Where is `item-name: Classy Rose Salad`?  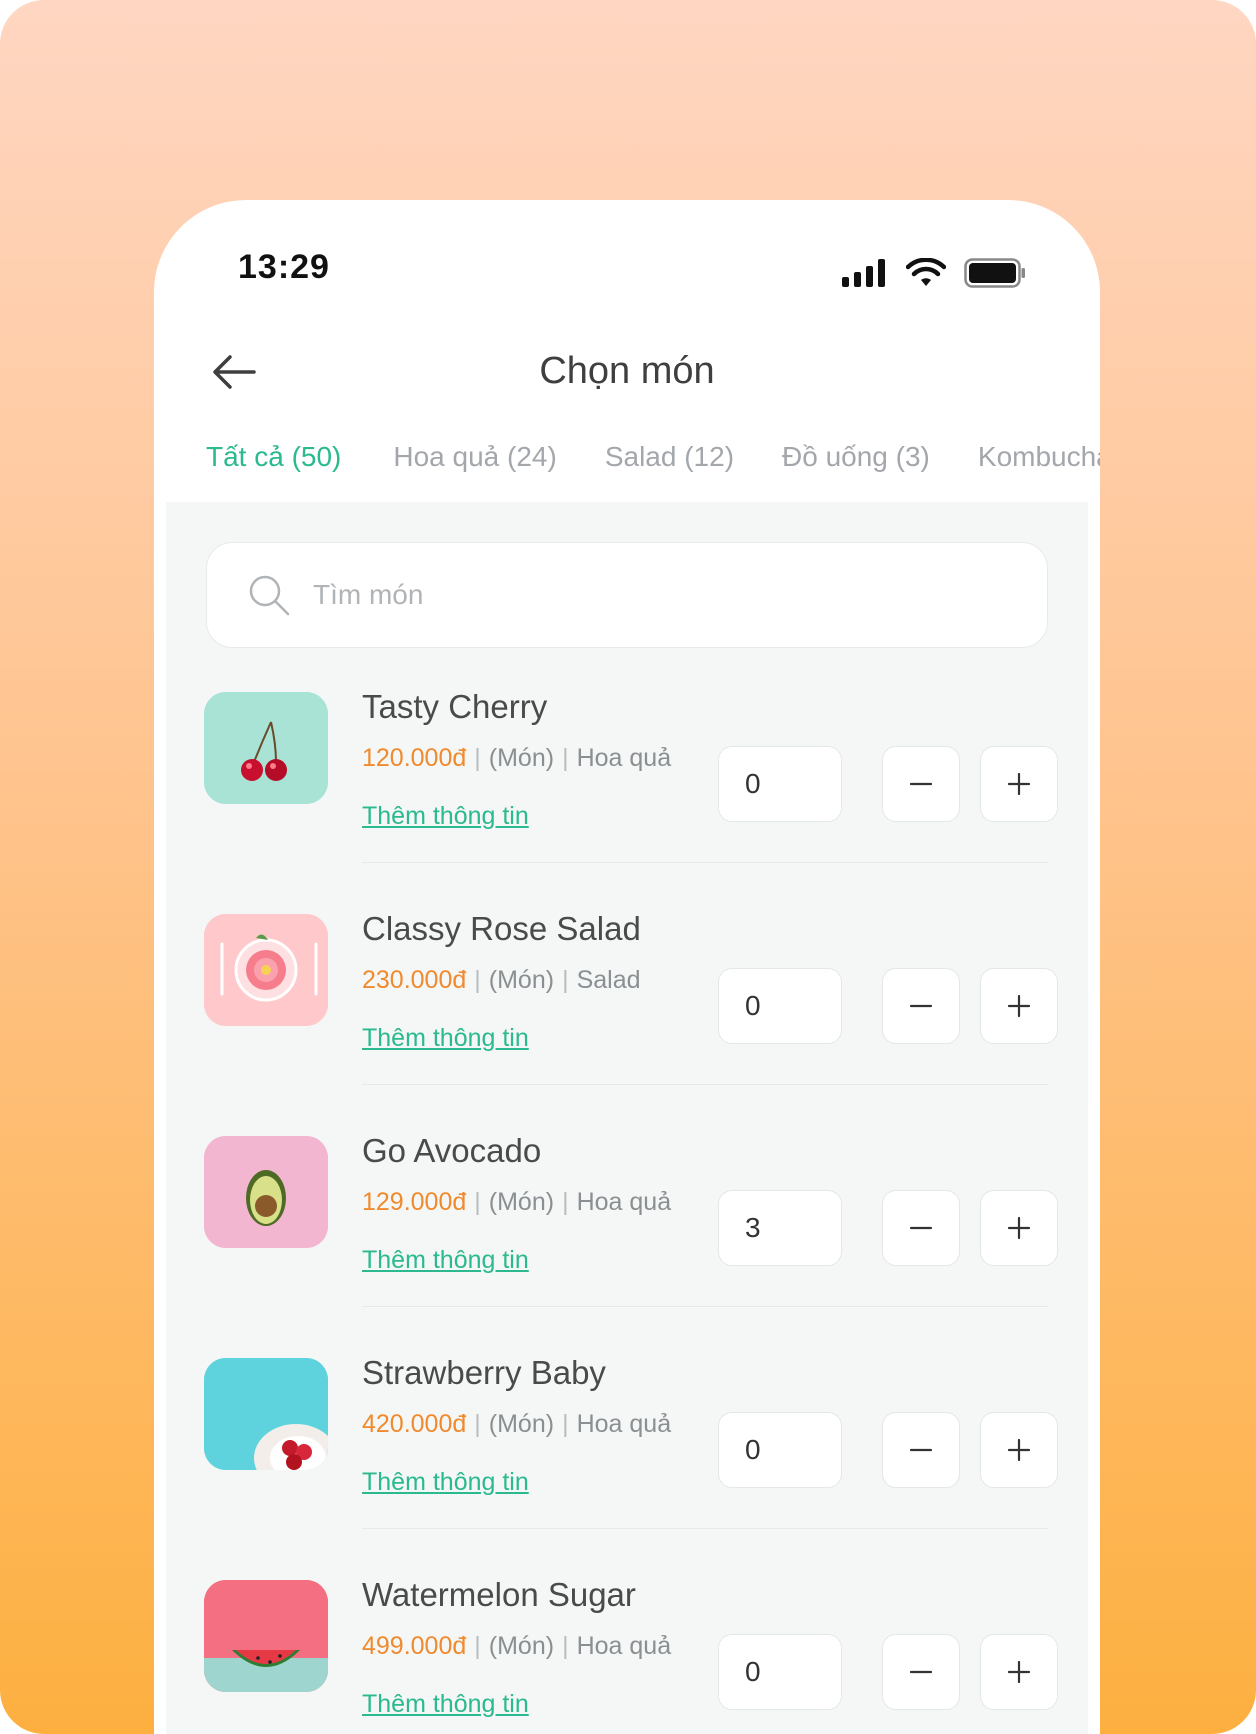
item-name: Classy Rose Salad is located at coordinates (501, 928).